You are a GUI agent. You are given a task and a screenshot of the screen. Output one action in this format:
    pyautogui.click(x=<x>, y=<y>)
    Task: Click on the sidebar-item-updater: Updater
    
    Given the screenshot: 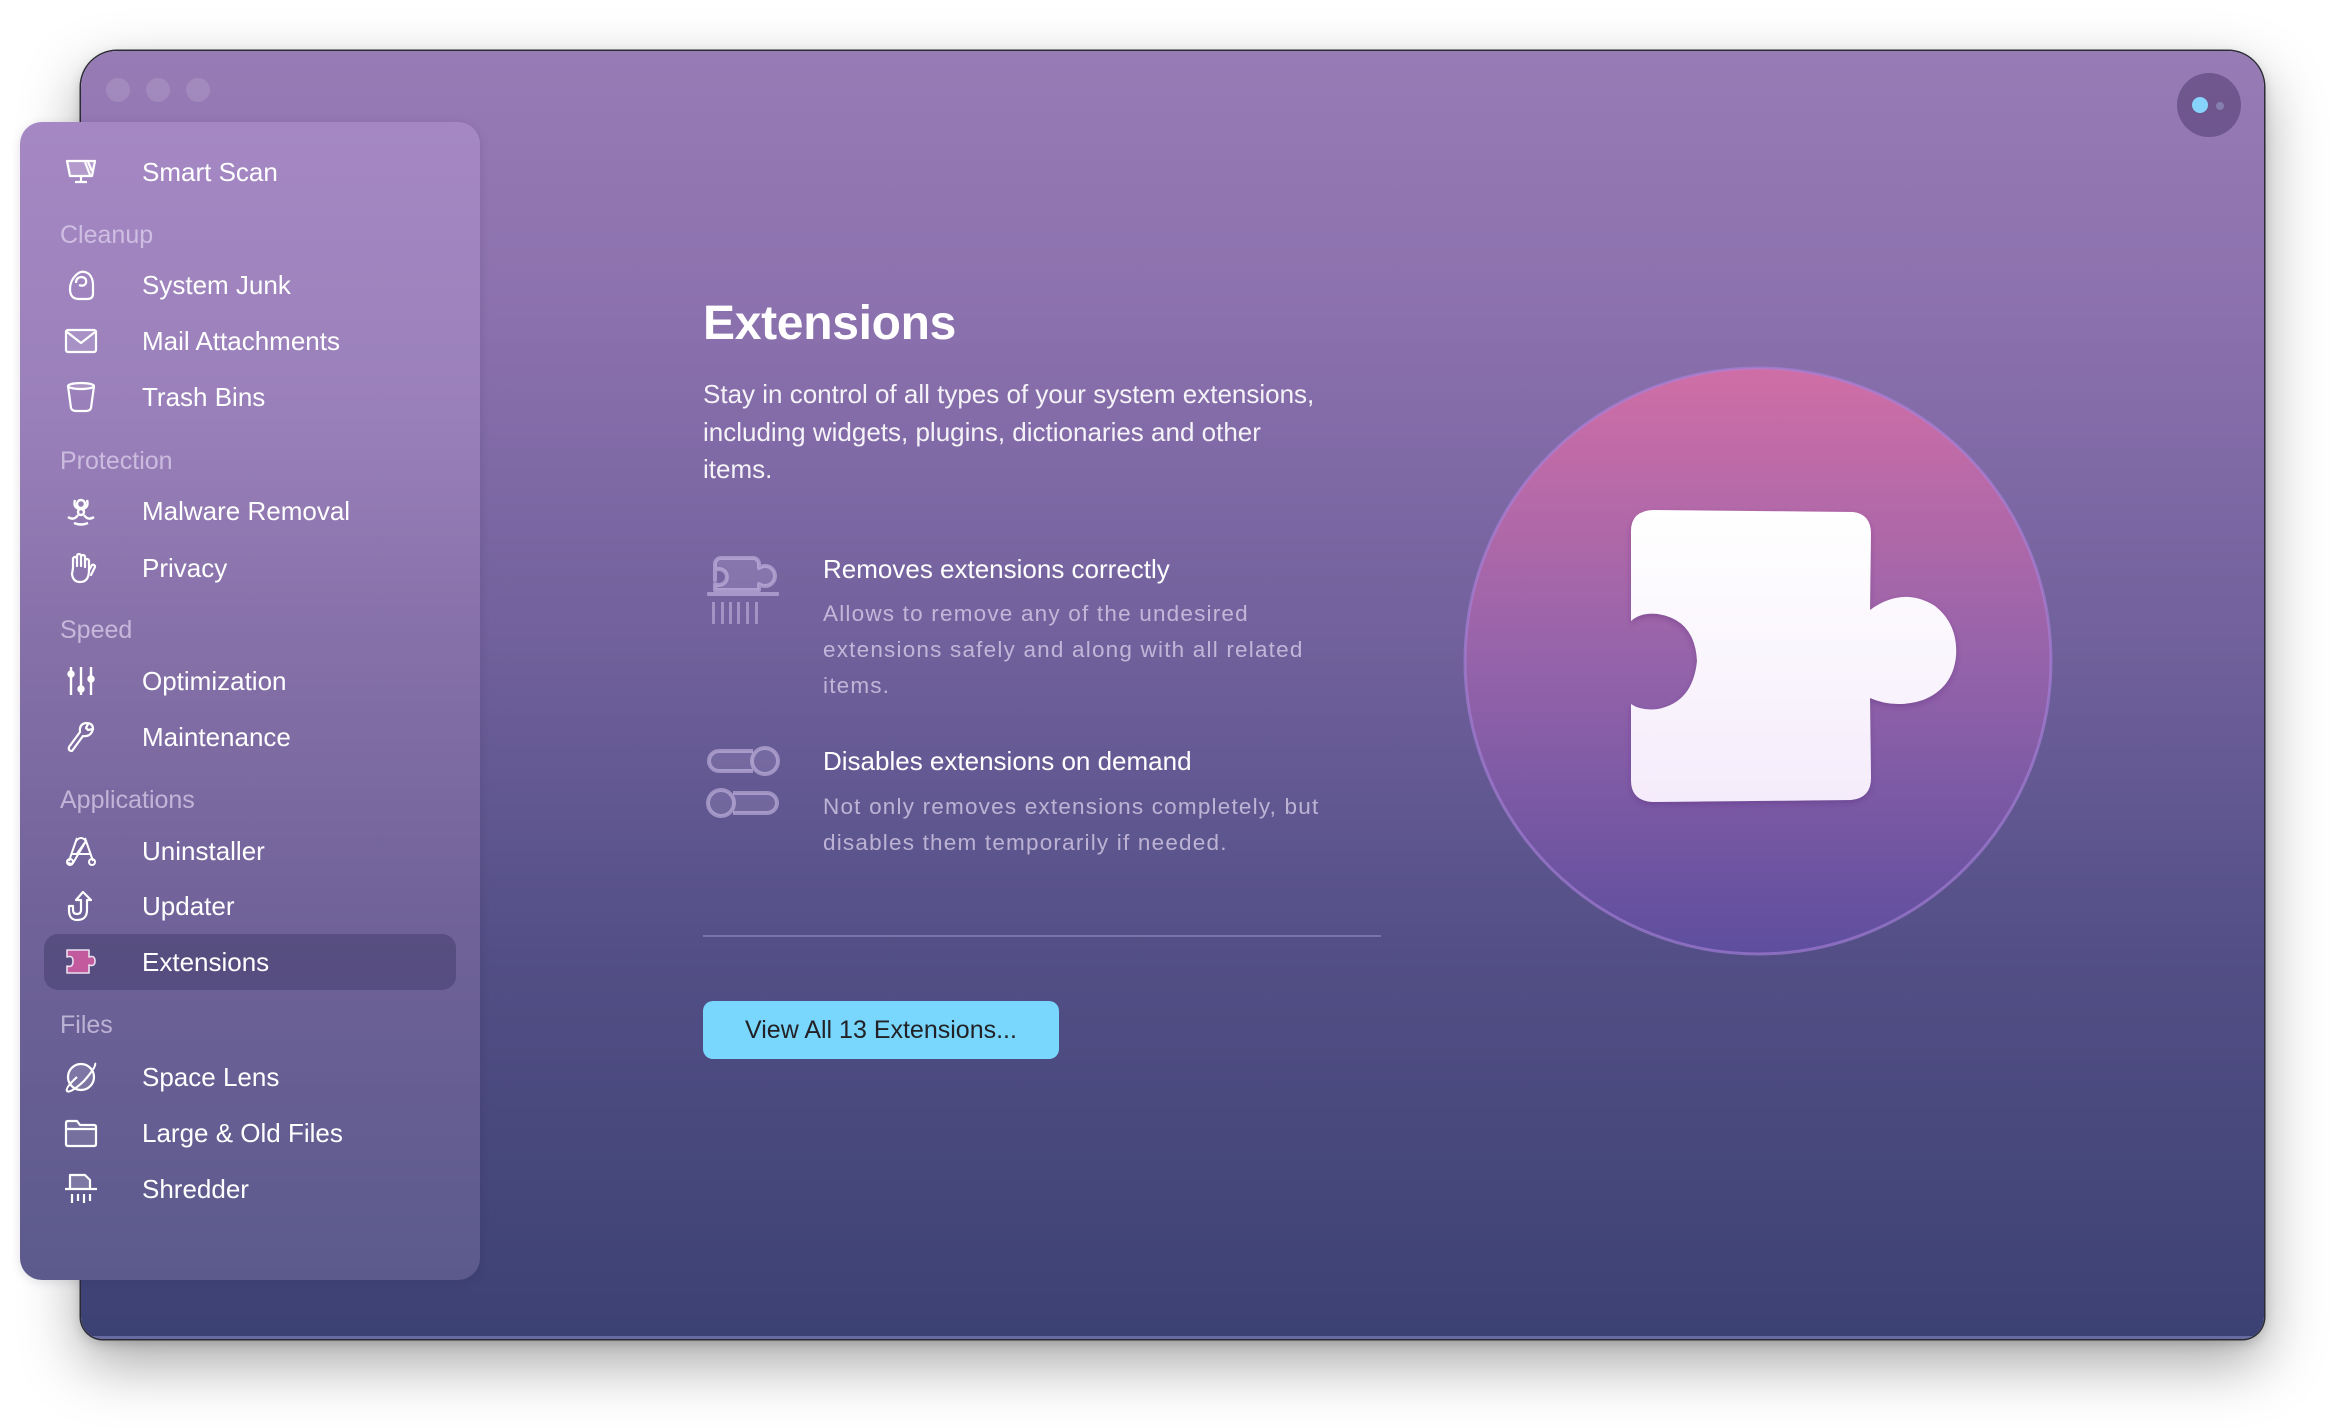 What is the action you would take?
    pyautogui.click(x=250, y=906)
    